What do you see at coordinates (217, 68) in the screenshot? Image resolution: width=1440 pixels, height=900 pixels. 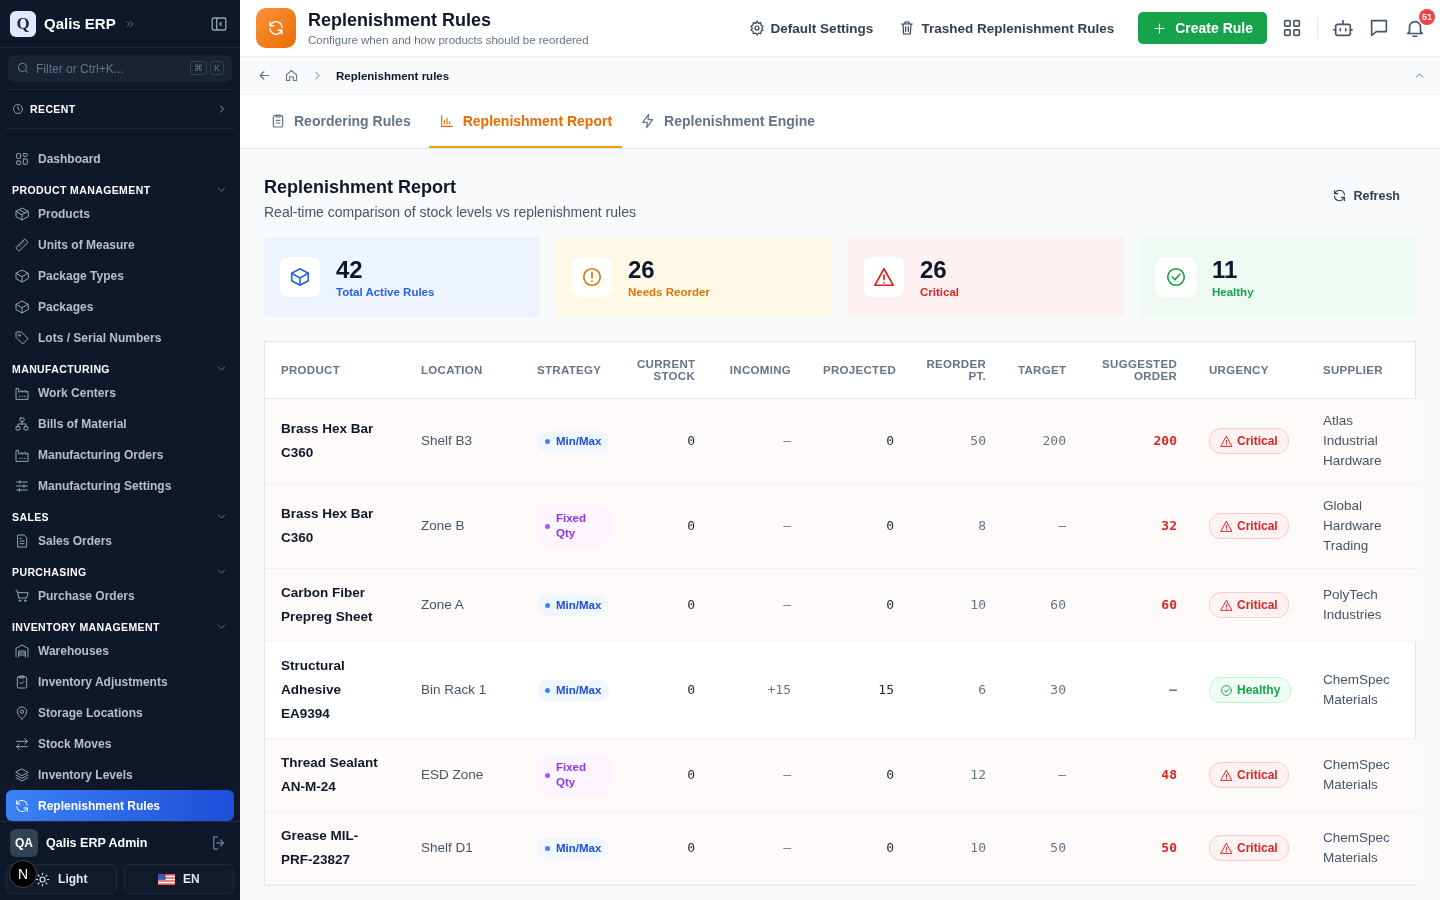 I see `shortcut-key: K` at bounding box center [217, 68].